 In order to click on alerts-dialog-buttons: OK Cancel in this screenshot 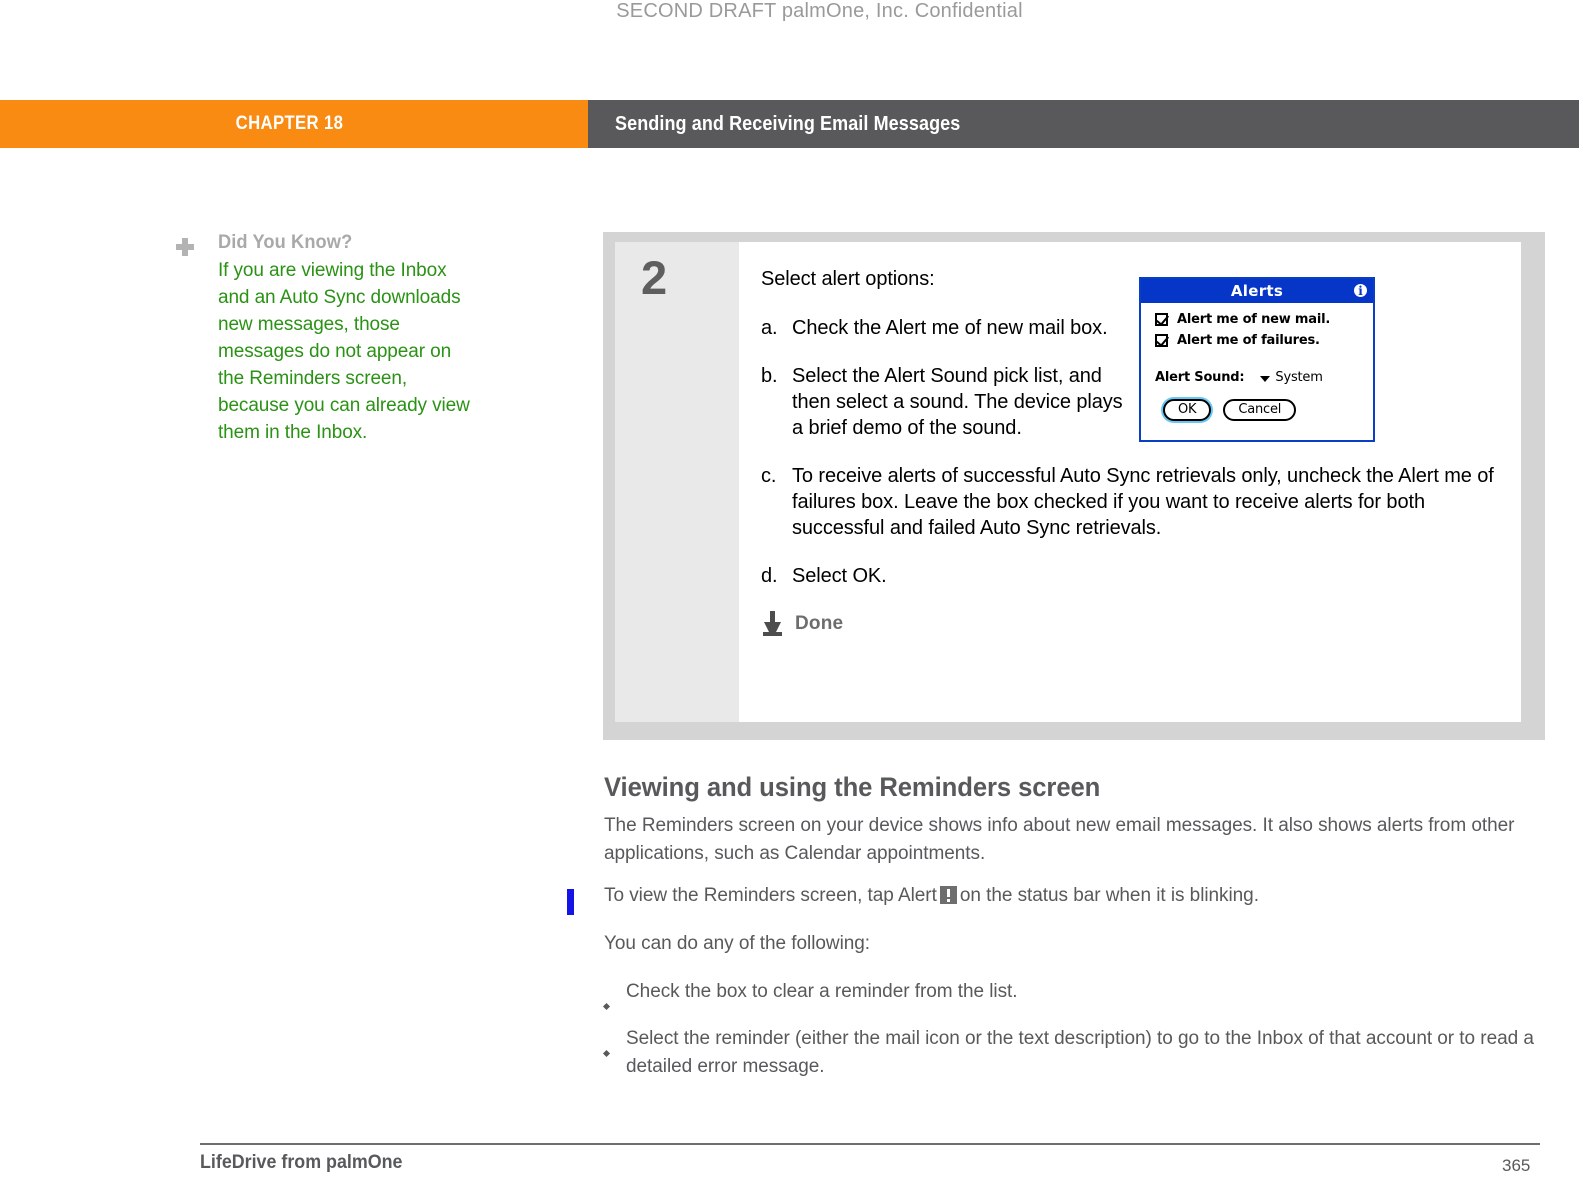, I will do `click(1268, 410)`.